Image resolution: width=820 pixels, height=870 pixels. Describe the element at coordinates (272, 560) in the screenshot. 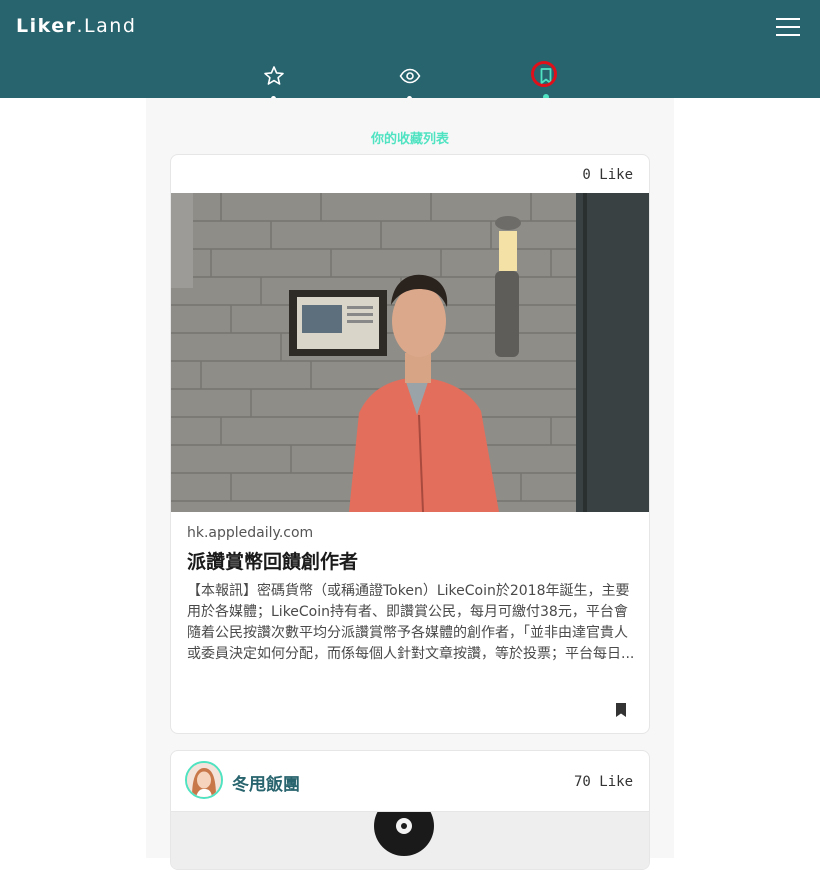

I see `article-title: 派讚賞幣回饋創作者` at that location.